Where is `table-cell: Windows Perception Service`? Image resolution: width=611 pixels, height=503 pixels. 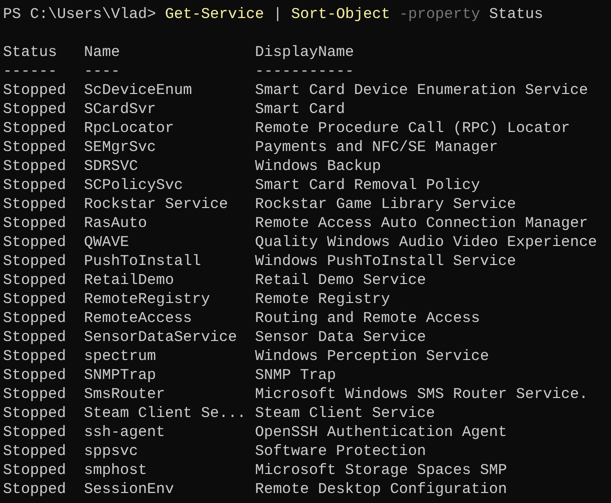 table-cell: Windows Perception Service is located at coordinates (372, 356).